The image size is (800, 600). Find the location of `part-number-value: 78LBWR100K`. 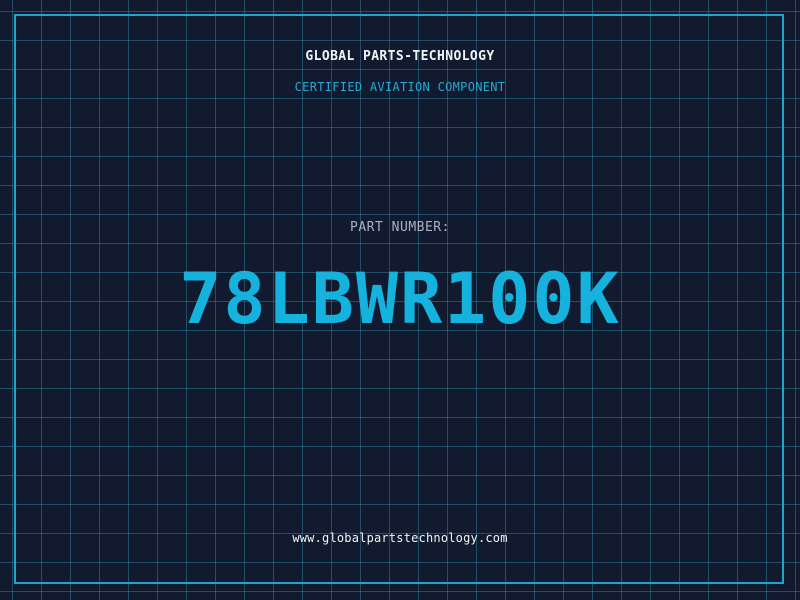

part-number-value: 78LBWR100K is located at coordinates (400, 299).